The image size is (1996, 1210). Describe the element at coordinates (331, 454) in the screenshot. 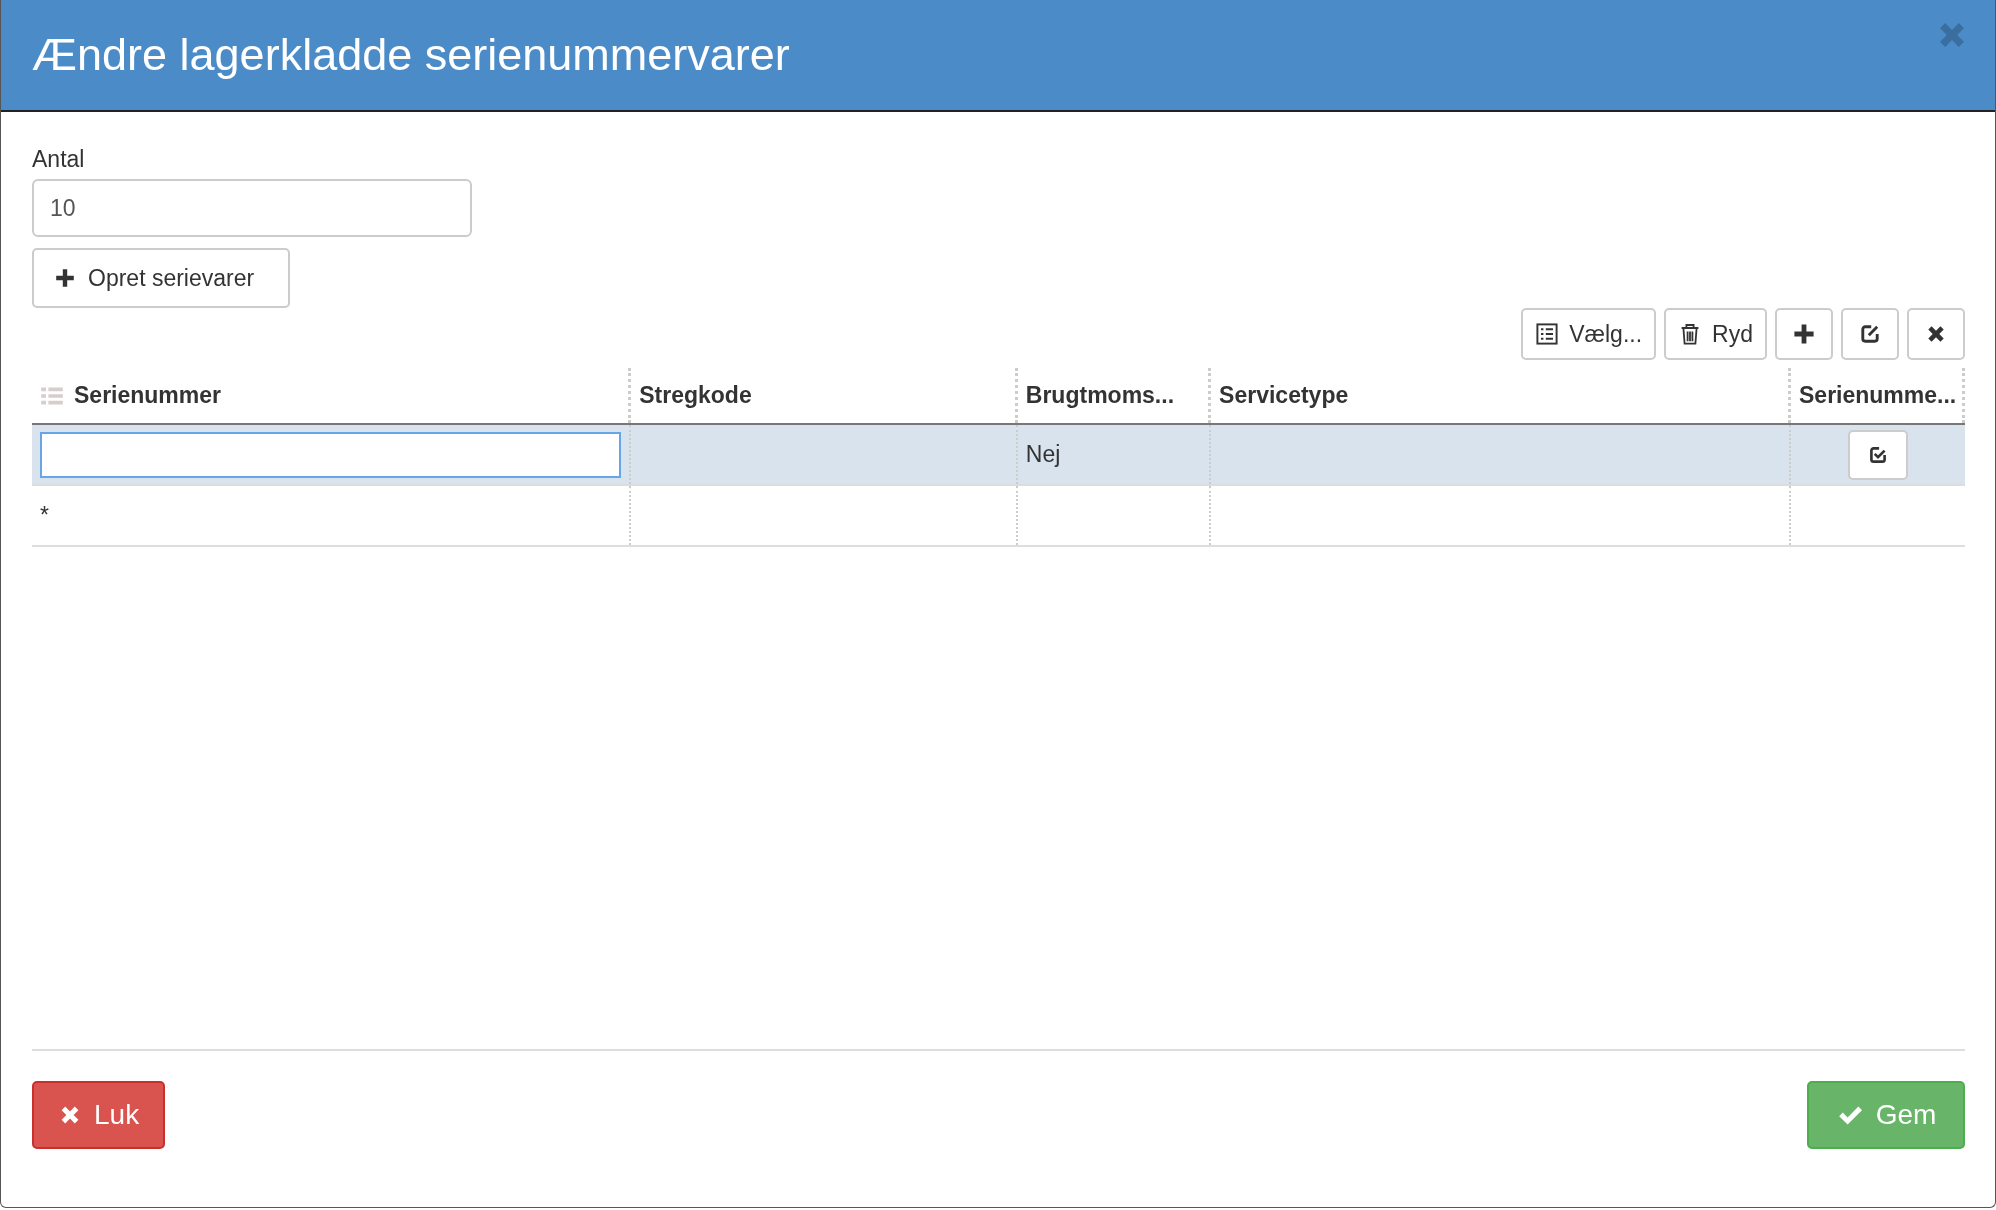

I see `serial-number-field` at that location.